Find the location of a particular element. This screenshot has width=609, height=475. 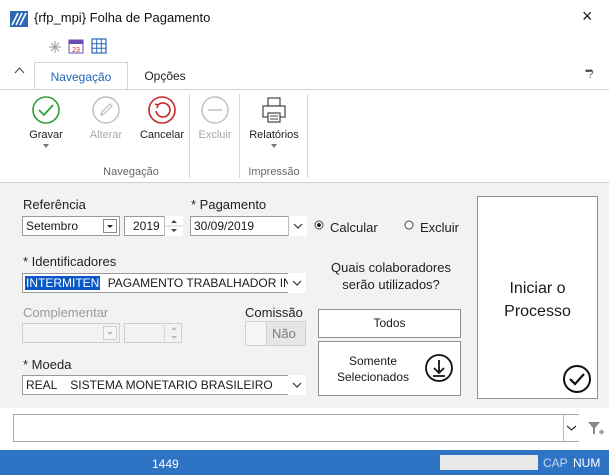

todos-label: Todos is located at coordinates (389, 323).